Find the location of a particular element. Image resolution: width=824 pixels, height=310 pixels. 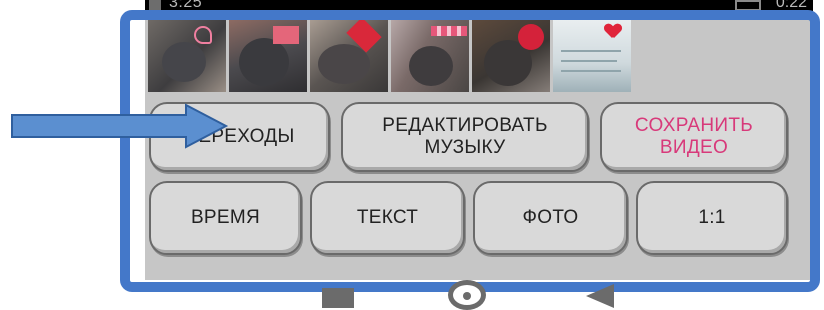

right-arrow-icon is located at coordinates (120, 126).